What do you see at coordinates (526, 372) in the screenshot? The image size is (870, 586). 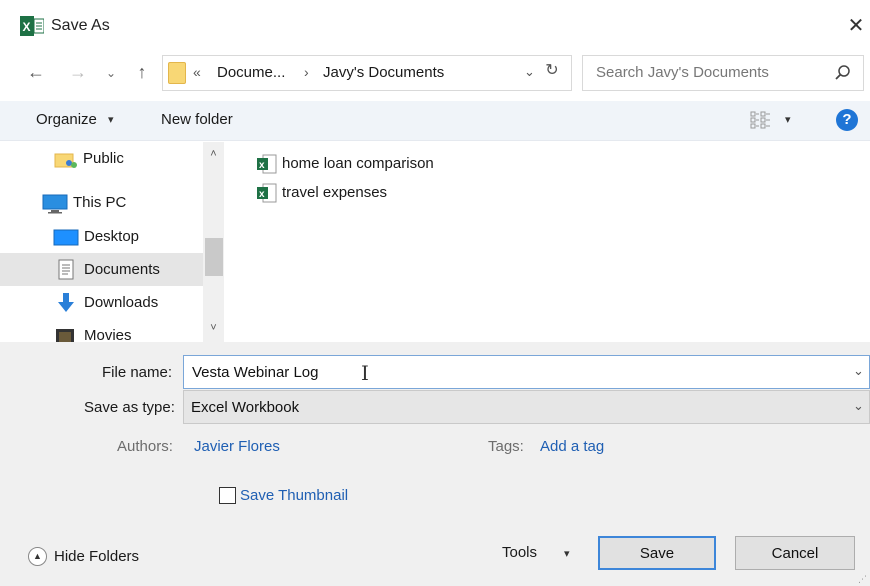 I see `file-name-field` at bounding box center [526, 372].